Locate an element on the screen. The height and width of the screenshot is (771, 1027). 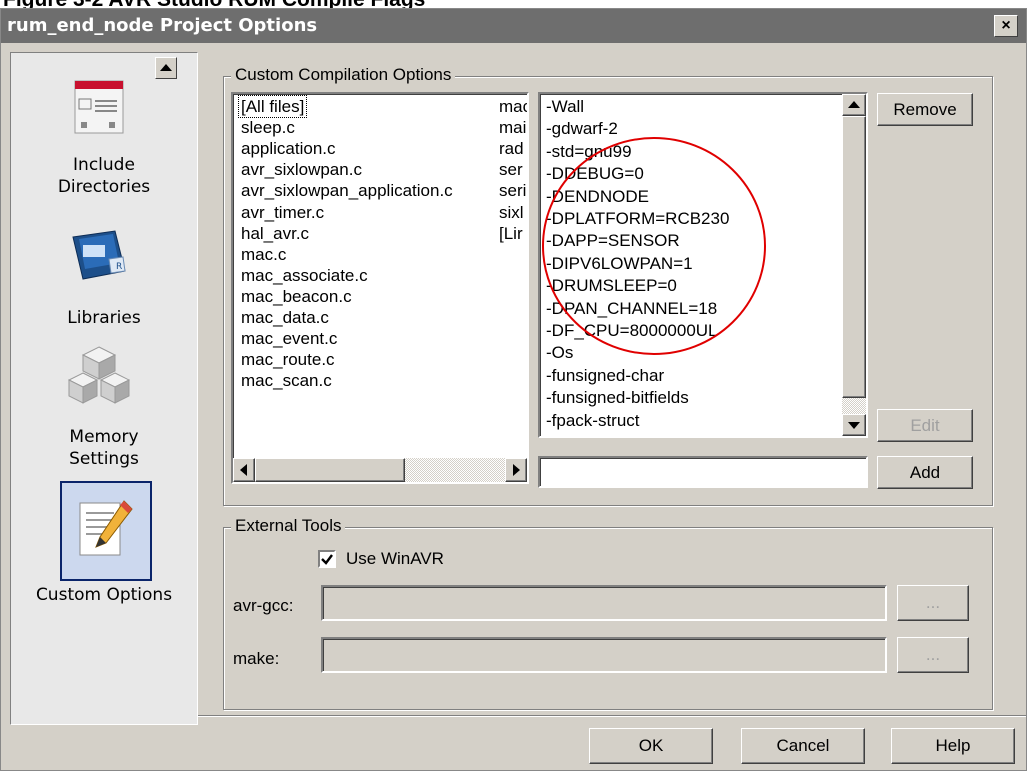
avr-gcc-path-field is located at coordinates (604, 603).